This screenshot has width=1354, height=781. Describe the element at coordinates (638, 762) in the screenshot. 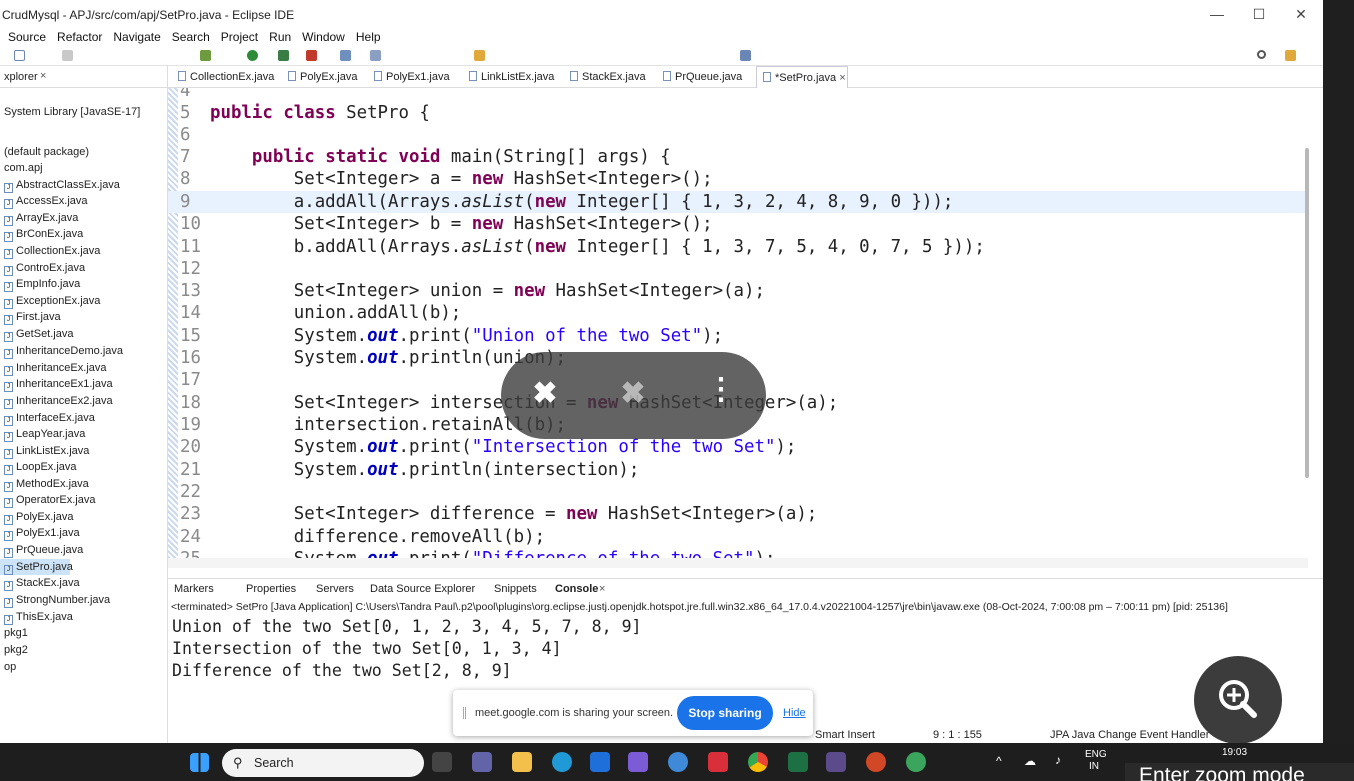

I see `mysql-workbench-icon` at that location.